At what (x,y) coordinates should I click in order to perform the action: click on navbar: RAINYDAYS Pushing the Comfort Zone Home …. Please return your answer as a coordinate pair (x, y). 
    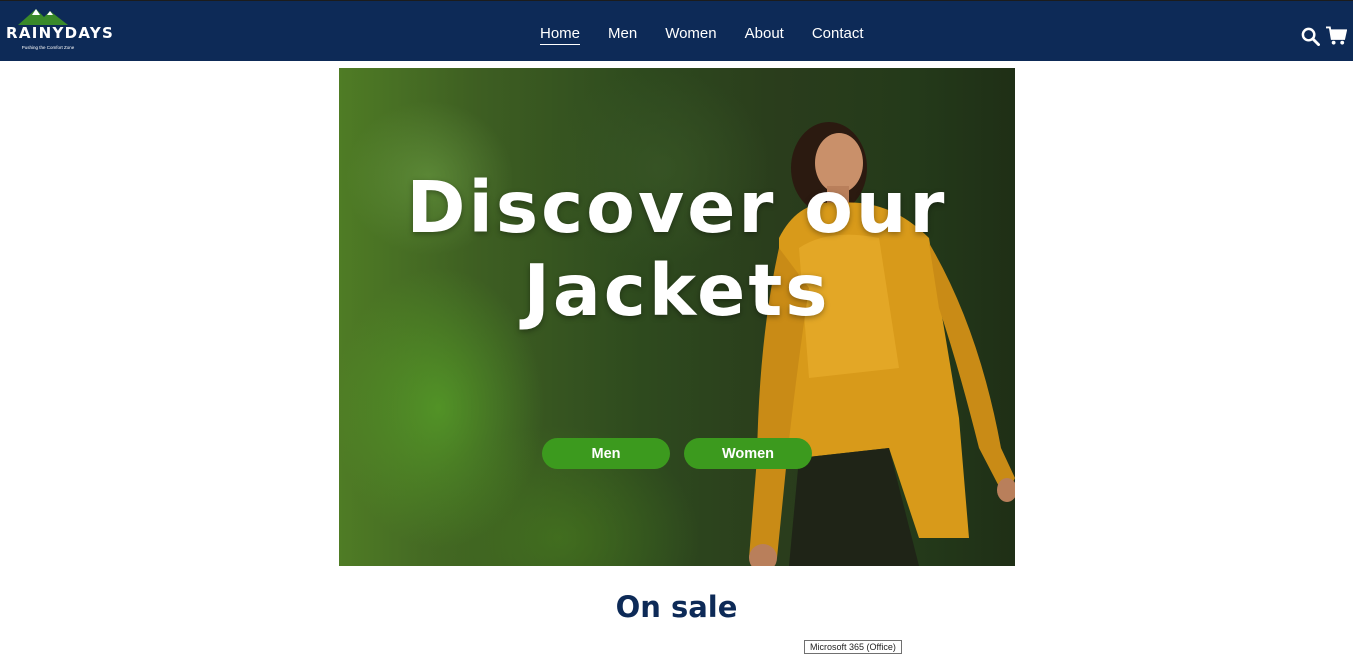
    Looking at the image, I should click on (676, 30).